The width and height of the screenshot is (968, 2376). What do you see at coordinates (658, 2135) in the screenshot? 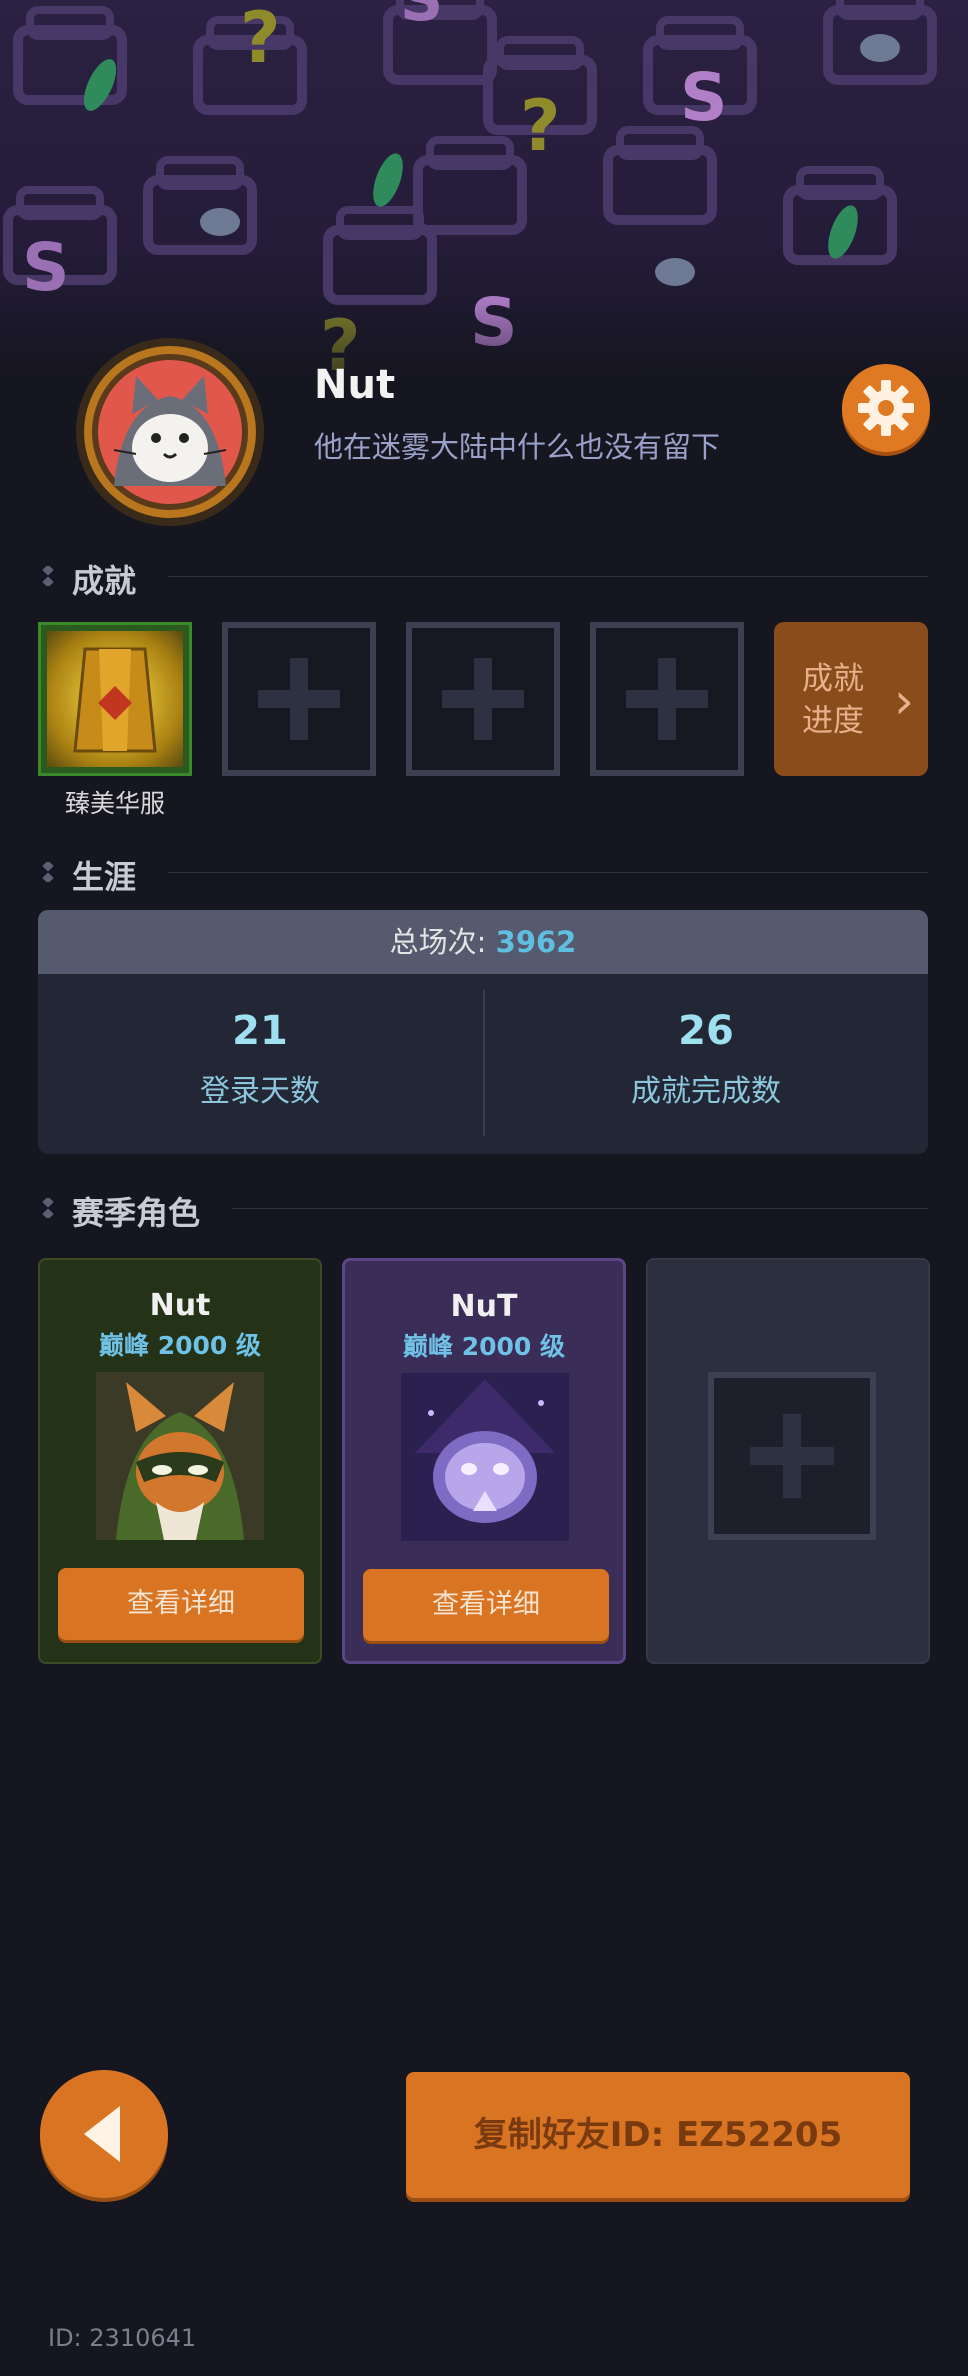
I see `copy-friend-id-button: 复制好友ID: EZ52205` at bounding box center [658, 2135].